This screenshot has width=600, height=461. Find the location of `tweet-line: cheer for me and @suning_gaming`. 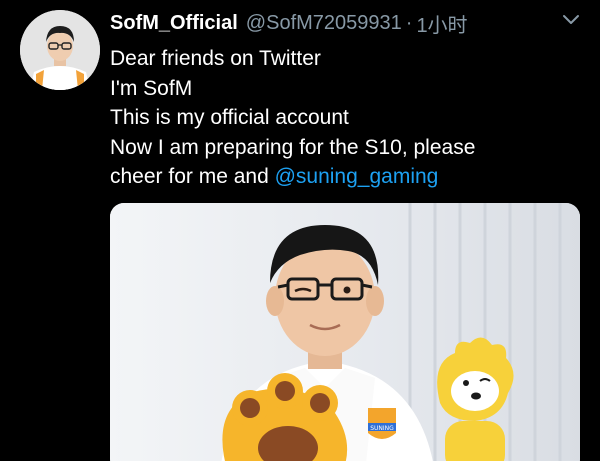

tweet-line: cheer for me and @suning_gaming is located at coordinates (345, 177).